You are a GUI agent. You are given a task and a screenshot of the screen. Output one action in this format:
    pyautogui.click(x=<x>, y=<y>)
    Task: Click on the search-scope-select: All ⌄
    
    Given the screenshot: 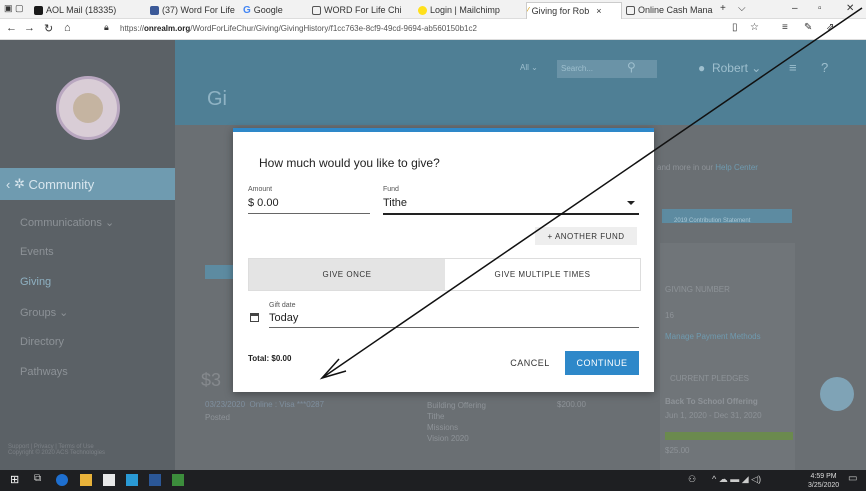 What is the action you would take?
    pyautogui.click(x=529, y=67)
    